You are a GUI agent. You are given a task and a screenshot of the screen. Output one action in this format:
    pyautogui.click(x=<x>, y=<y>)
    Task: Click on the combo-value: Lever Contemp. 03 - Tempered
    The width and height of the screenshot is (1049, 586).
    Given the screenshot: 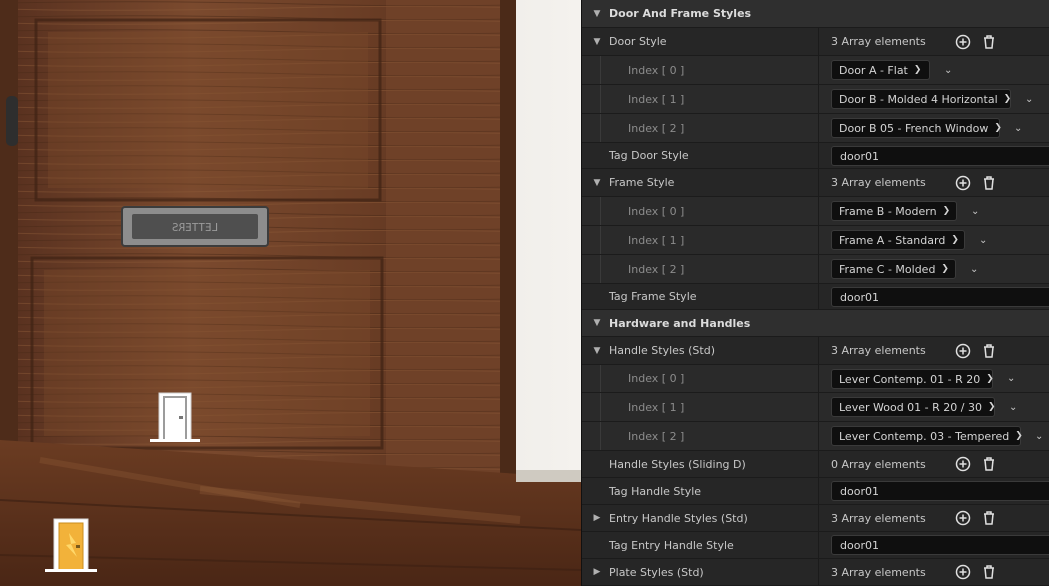 What is the action you would take?
    pyautogui.click(x=924, y=436)
    